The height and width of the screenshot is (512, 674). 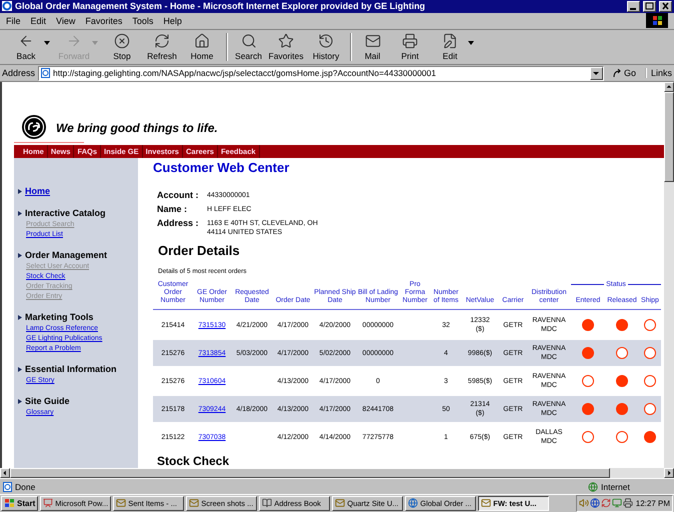 What do you see at coordinates (25, 487) in the screenshot?
I see `status-text: Done` at bounding box center [25, 487].